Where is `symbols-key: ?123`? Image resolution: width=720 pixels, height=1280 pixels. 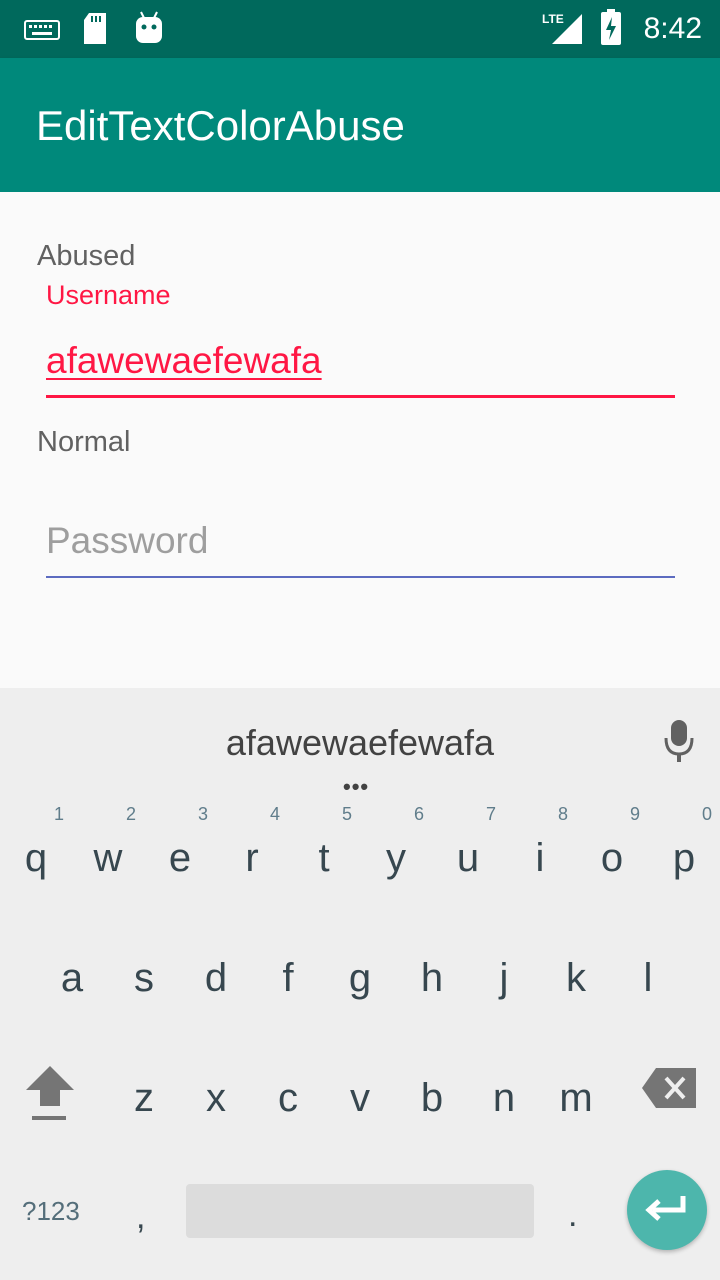
symbols-key: ?123 is located at coordinates (51, 1211).